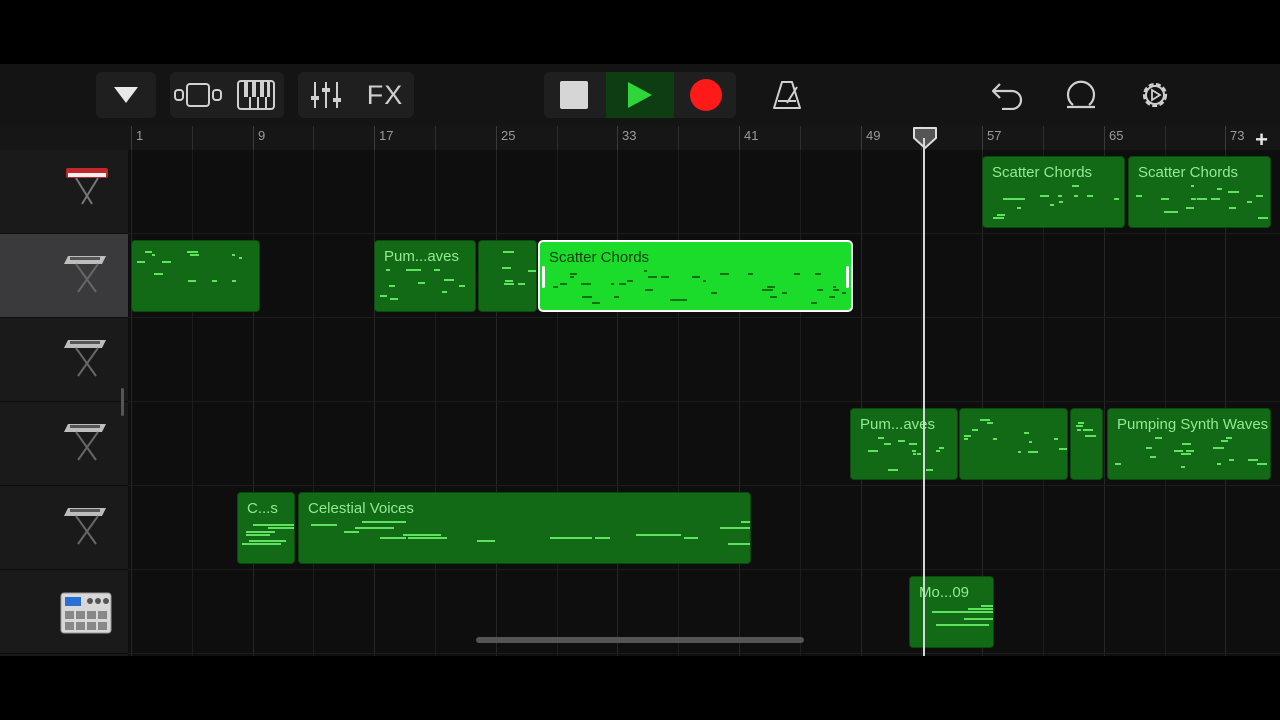  Describe the element at coordinates (266, 528) in the screenshot. I see `midi-region: C...s` at that location.